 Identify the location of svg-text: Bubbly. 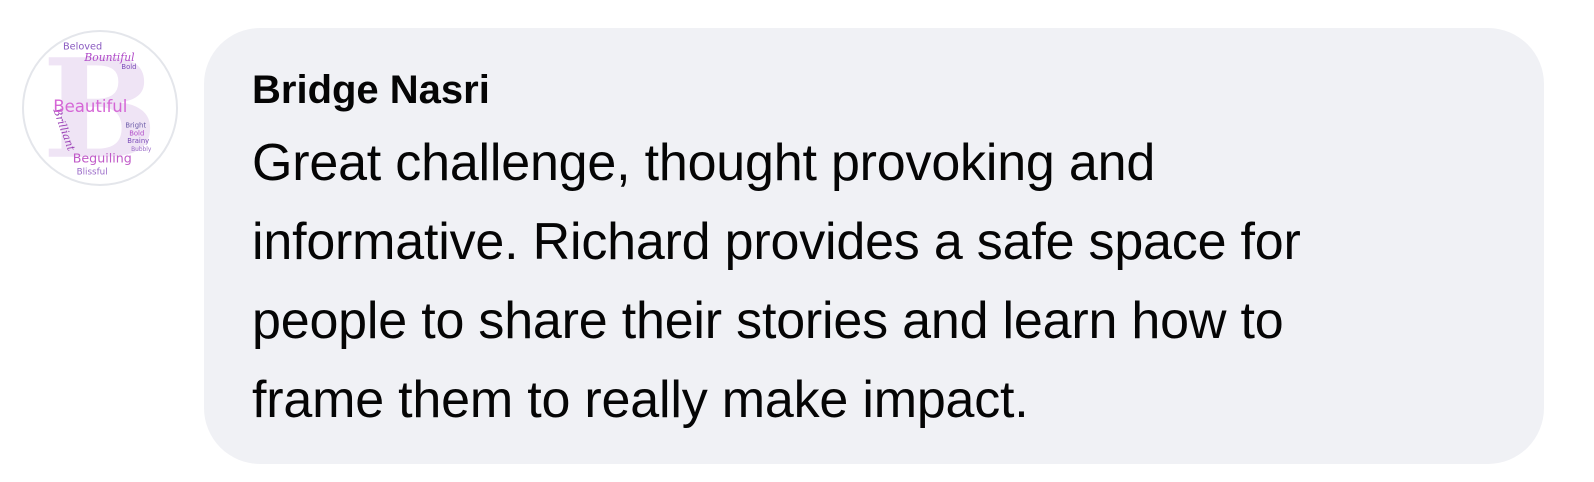
(141, 150).